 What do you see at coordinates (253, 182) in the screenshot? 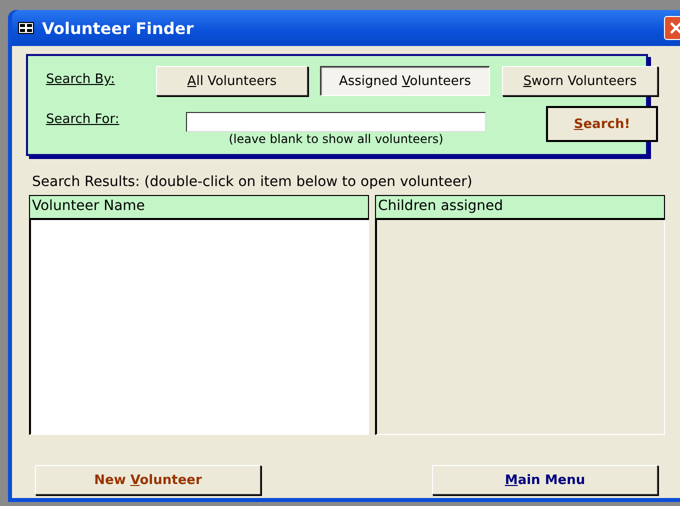
I see `results-caption: Search Results: (double-click on item below to open volunteer)` at bounding box center [253, 182].